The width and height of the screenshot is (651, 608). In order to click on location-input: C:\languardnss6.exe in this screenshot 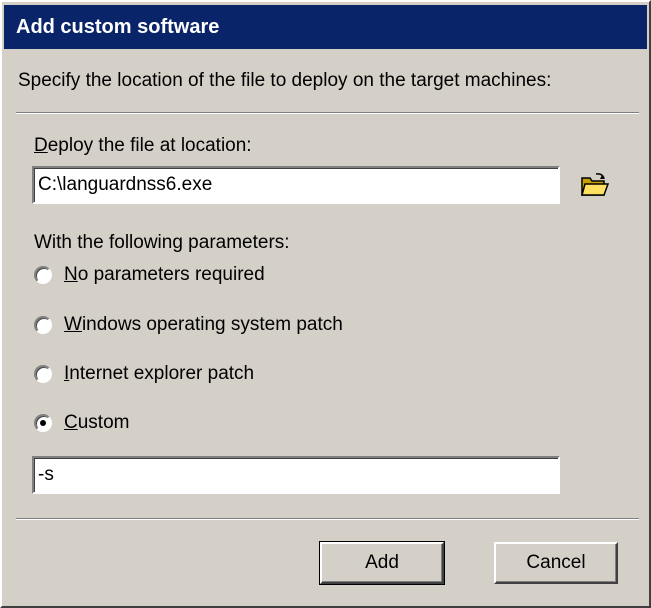, I will do `click(296, 185)`.